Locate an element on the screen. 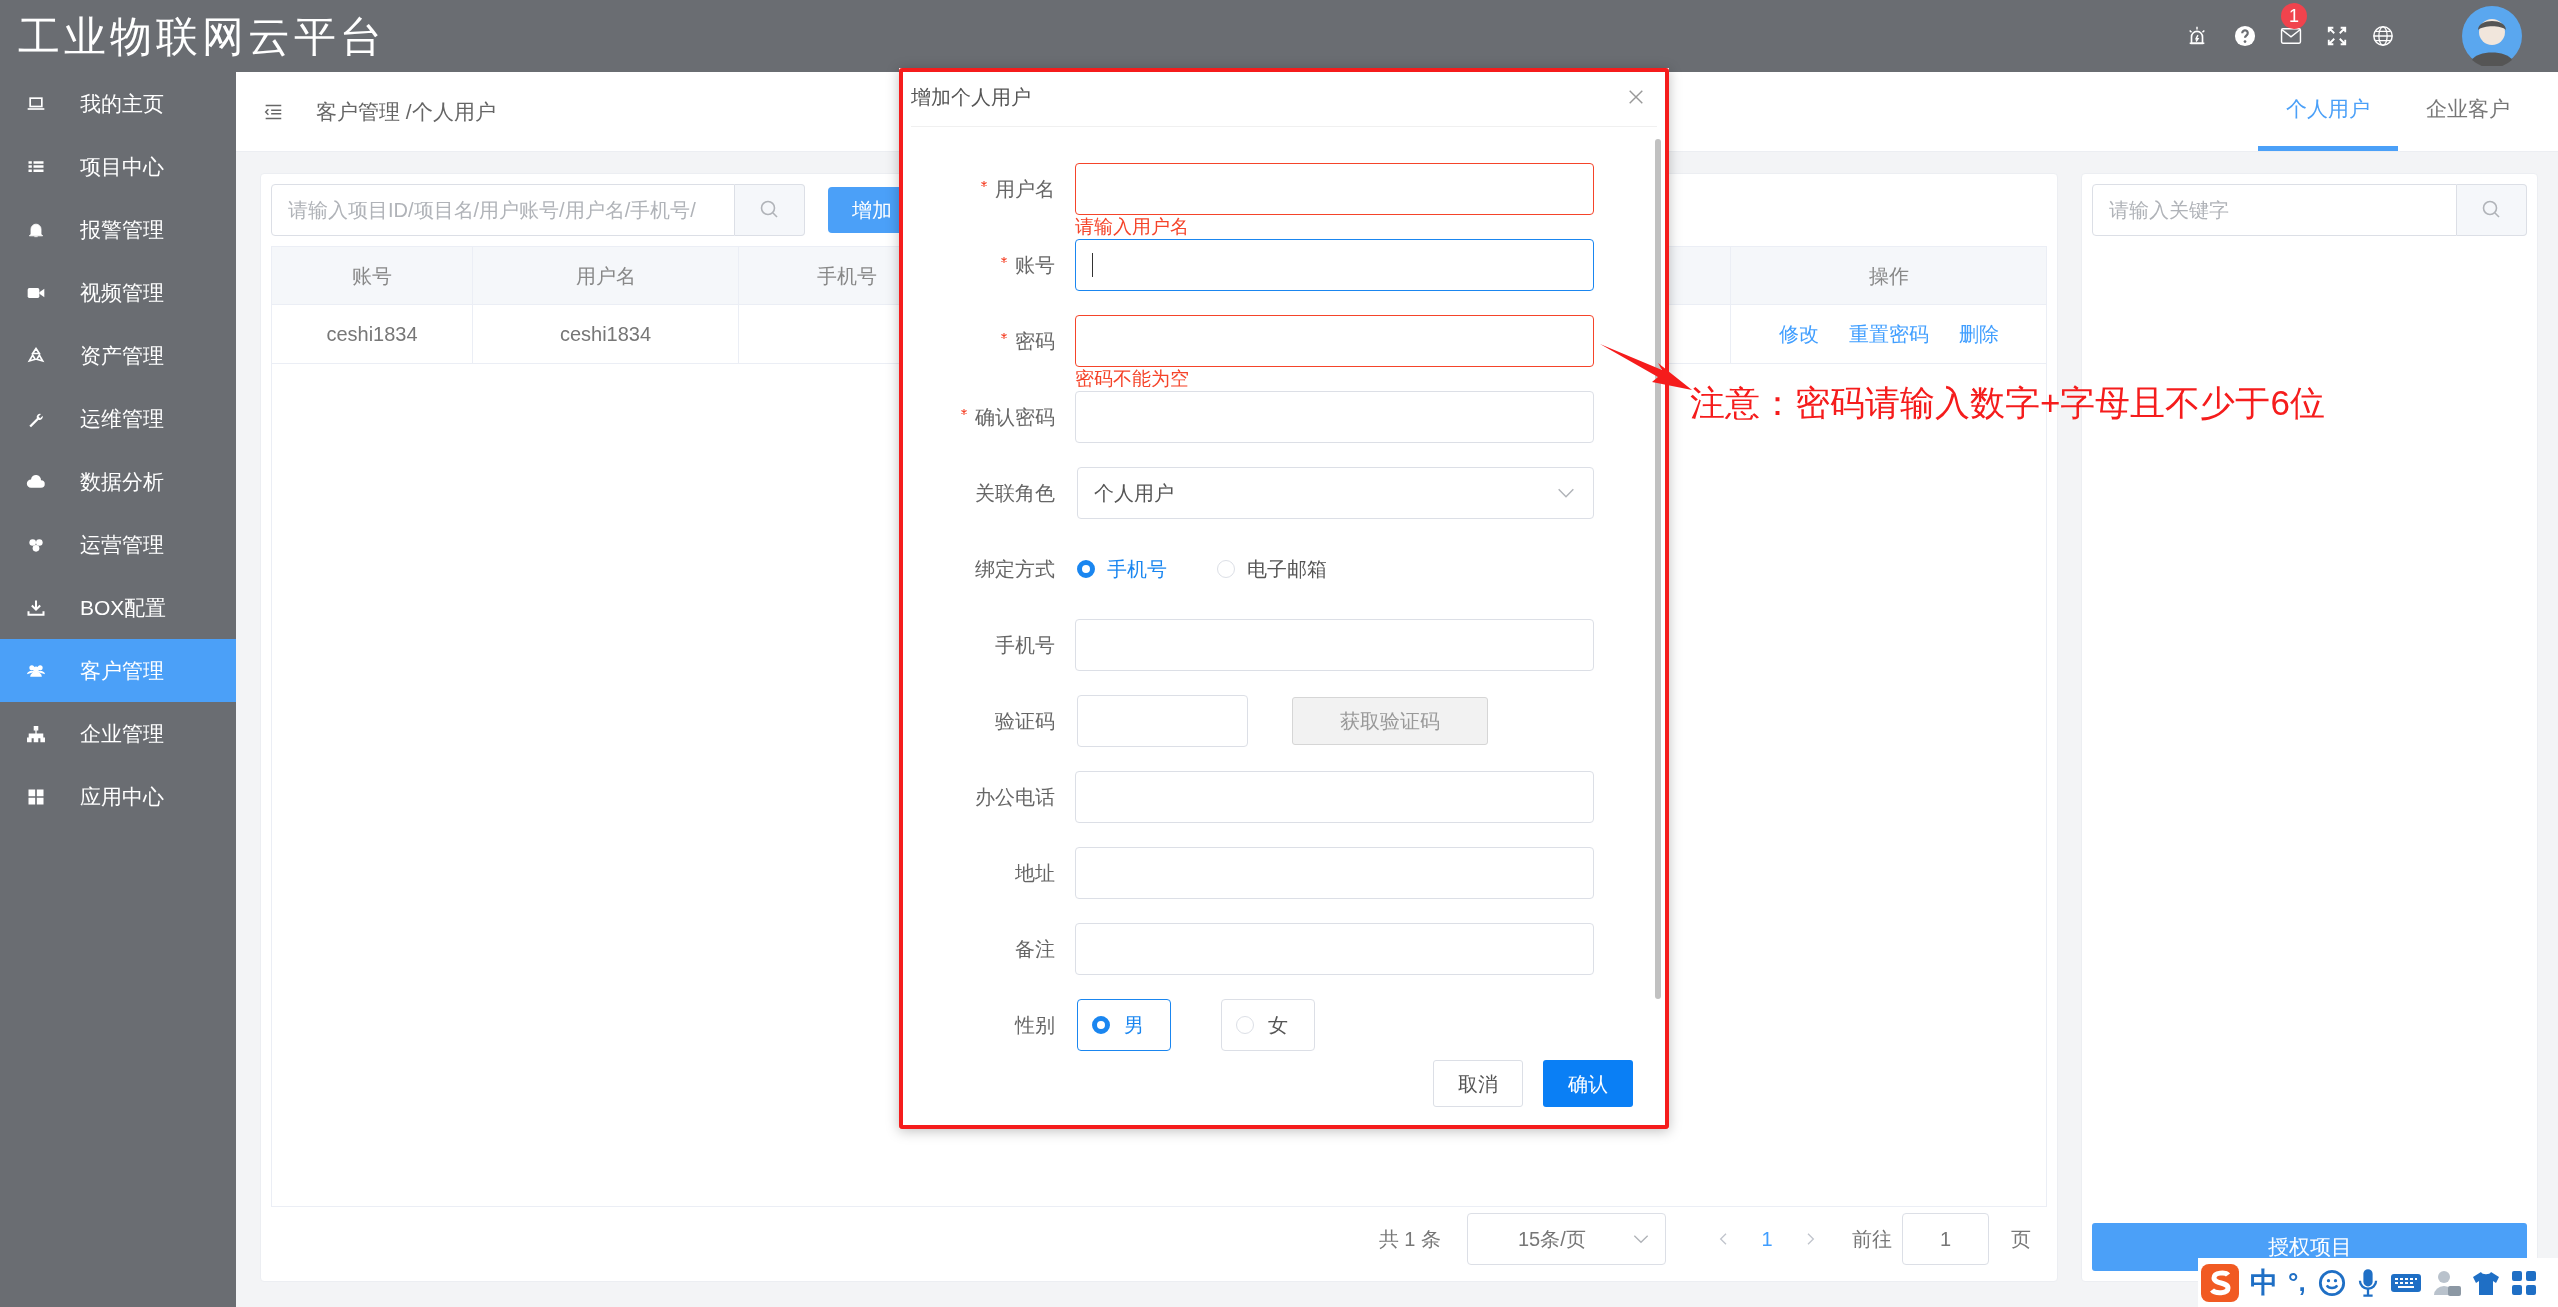 This screenshot has width=2558, height=1307. role-select: 个人用户 is located at coordinates (1335, 493).